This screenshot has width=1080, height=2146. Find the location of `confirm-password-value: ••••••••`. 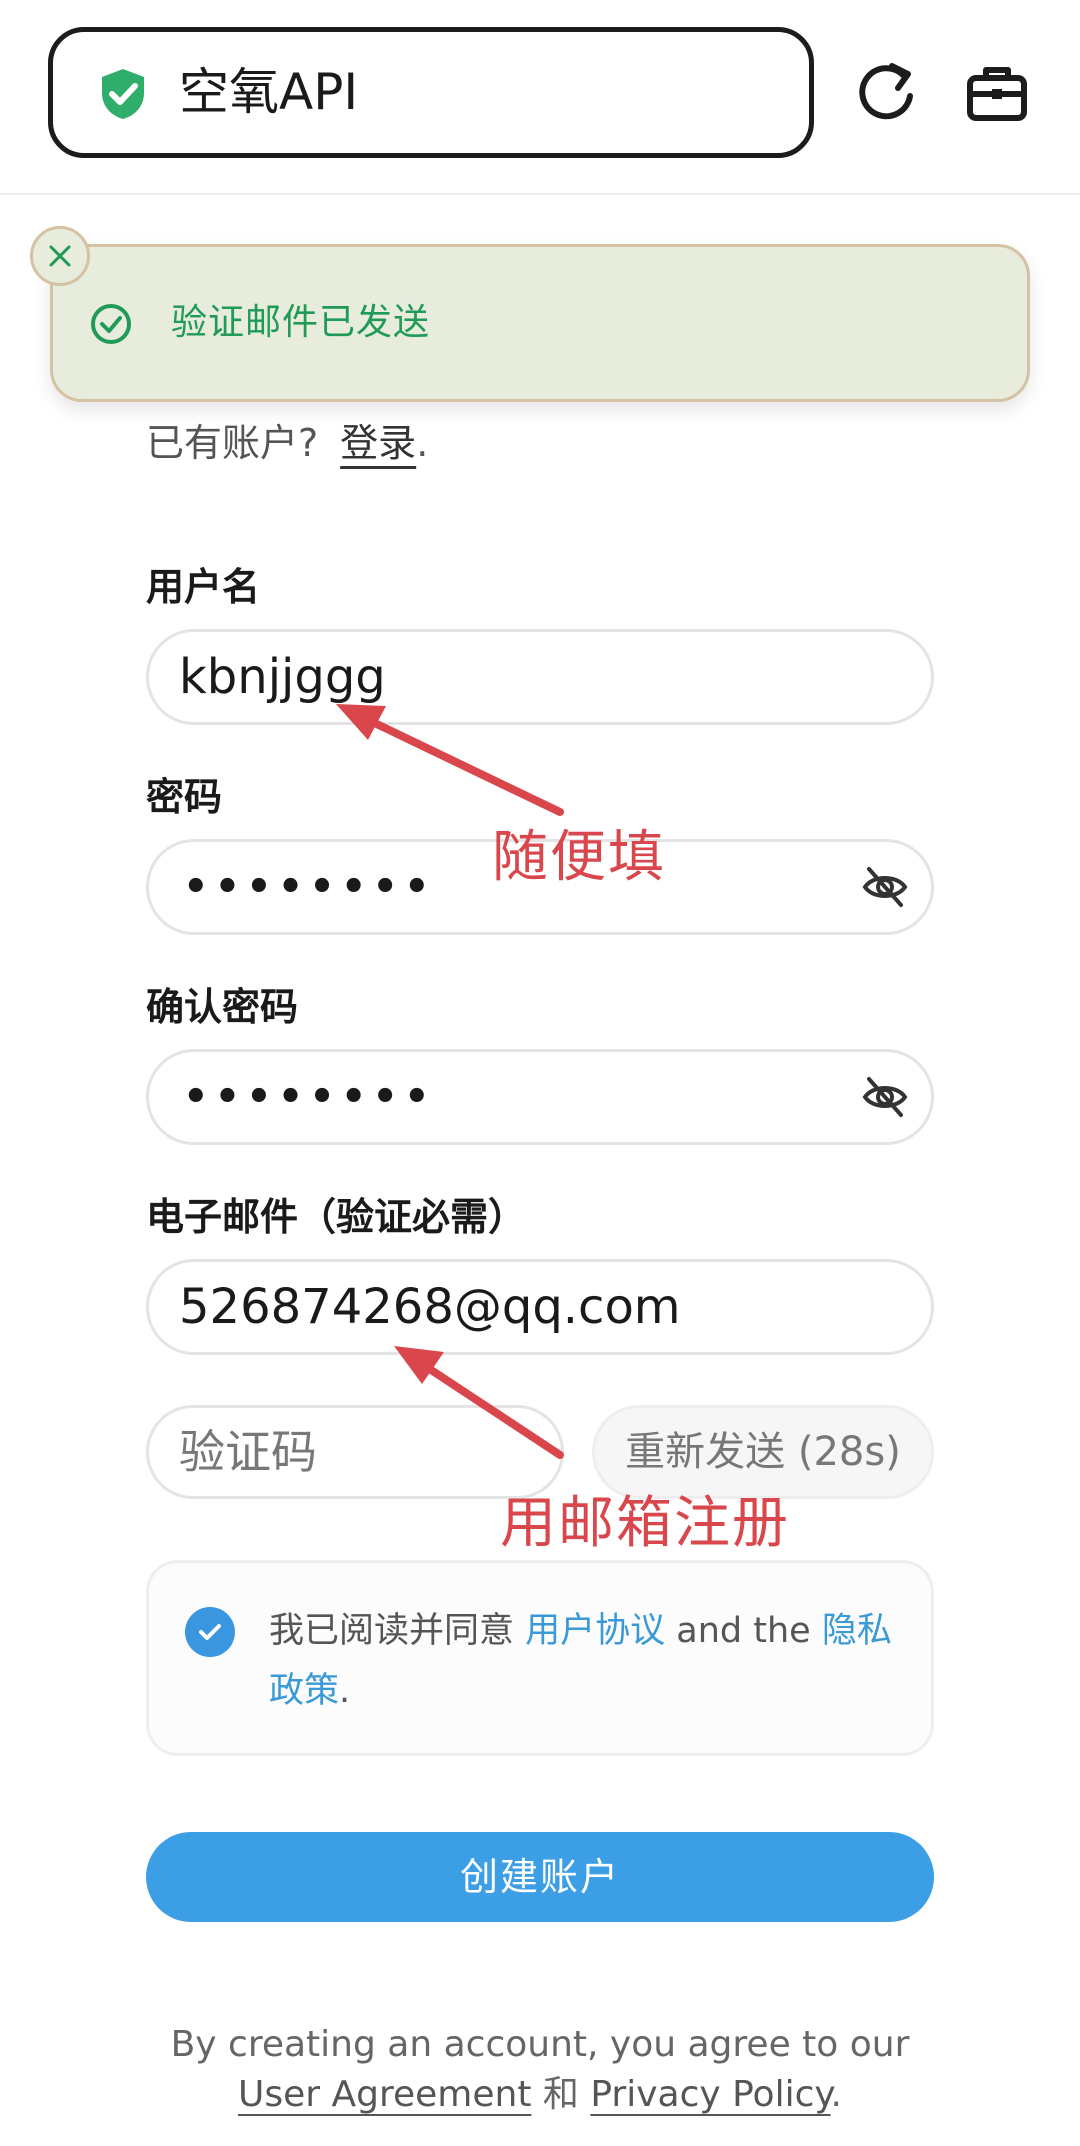

confirm-password-value: •••••••• is located at coordinates (309, 1097).